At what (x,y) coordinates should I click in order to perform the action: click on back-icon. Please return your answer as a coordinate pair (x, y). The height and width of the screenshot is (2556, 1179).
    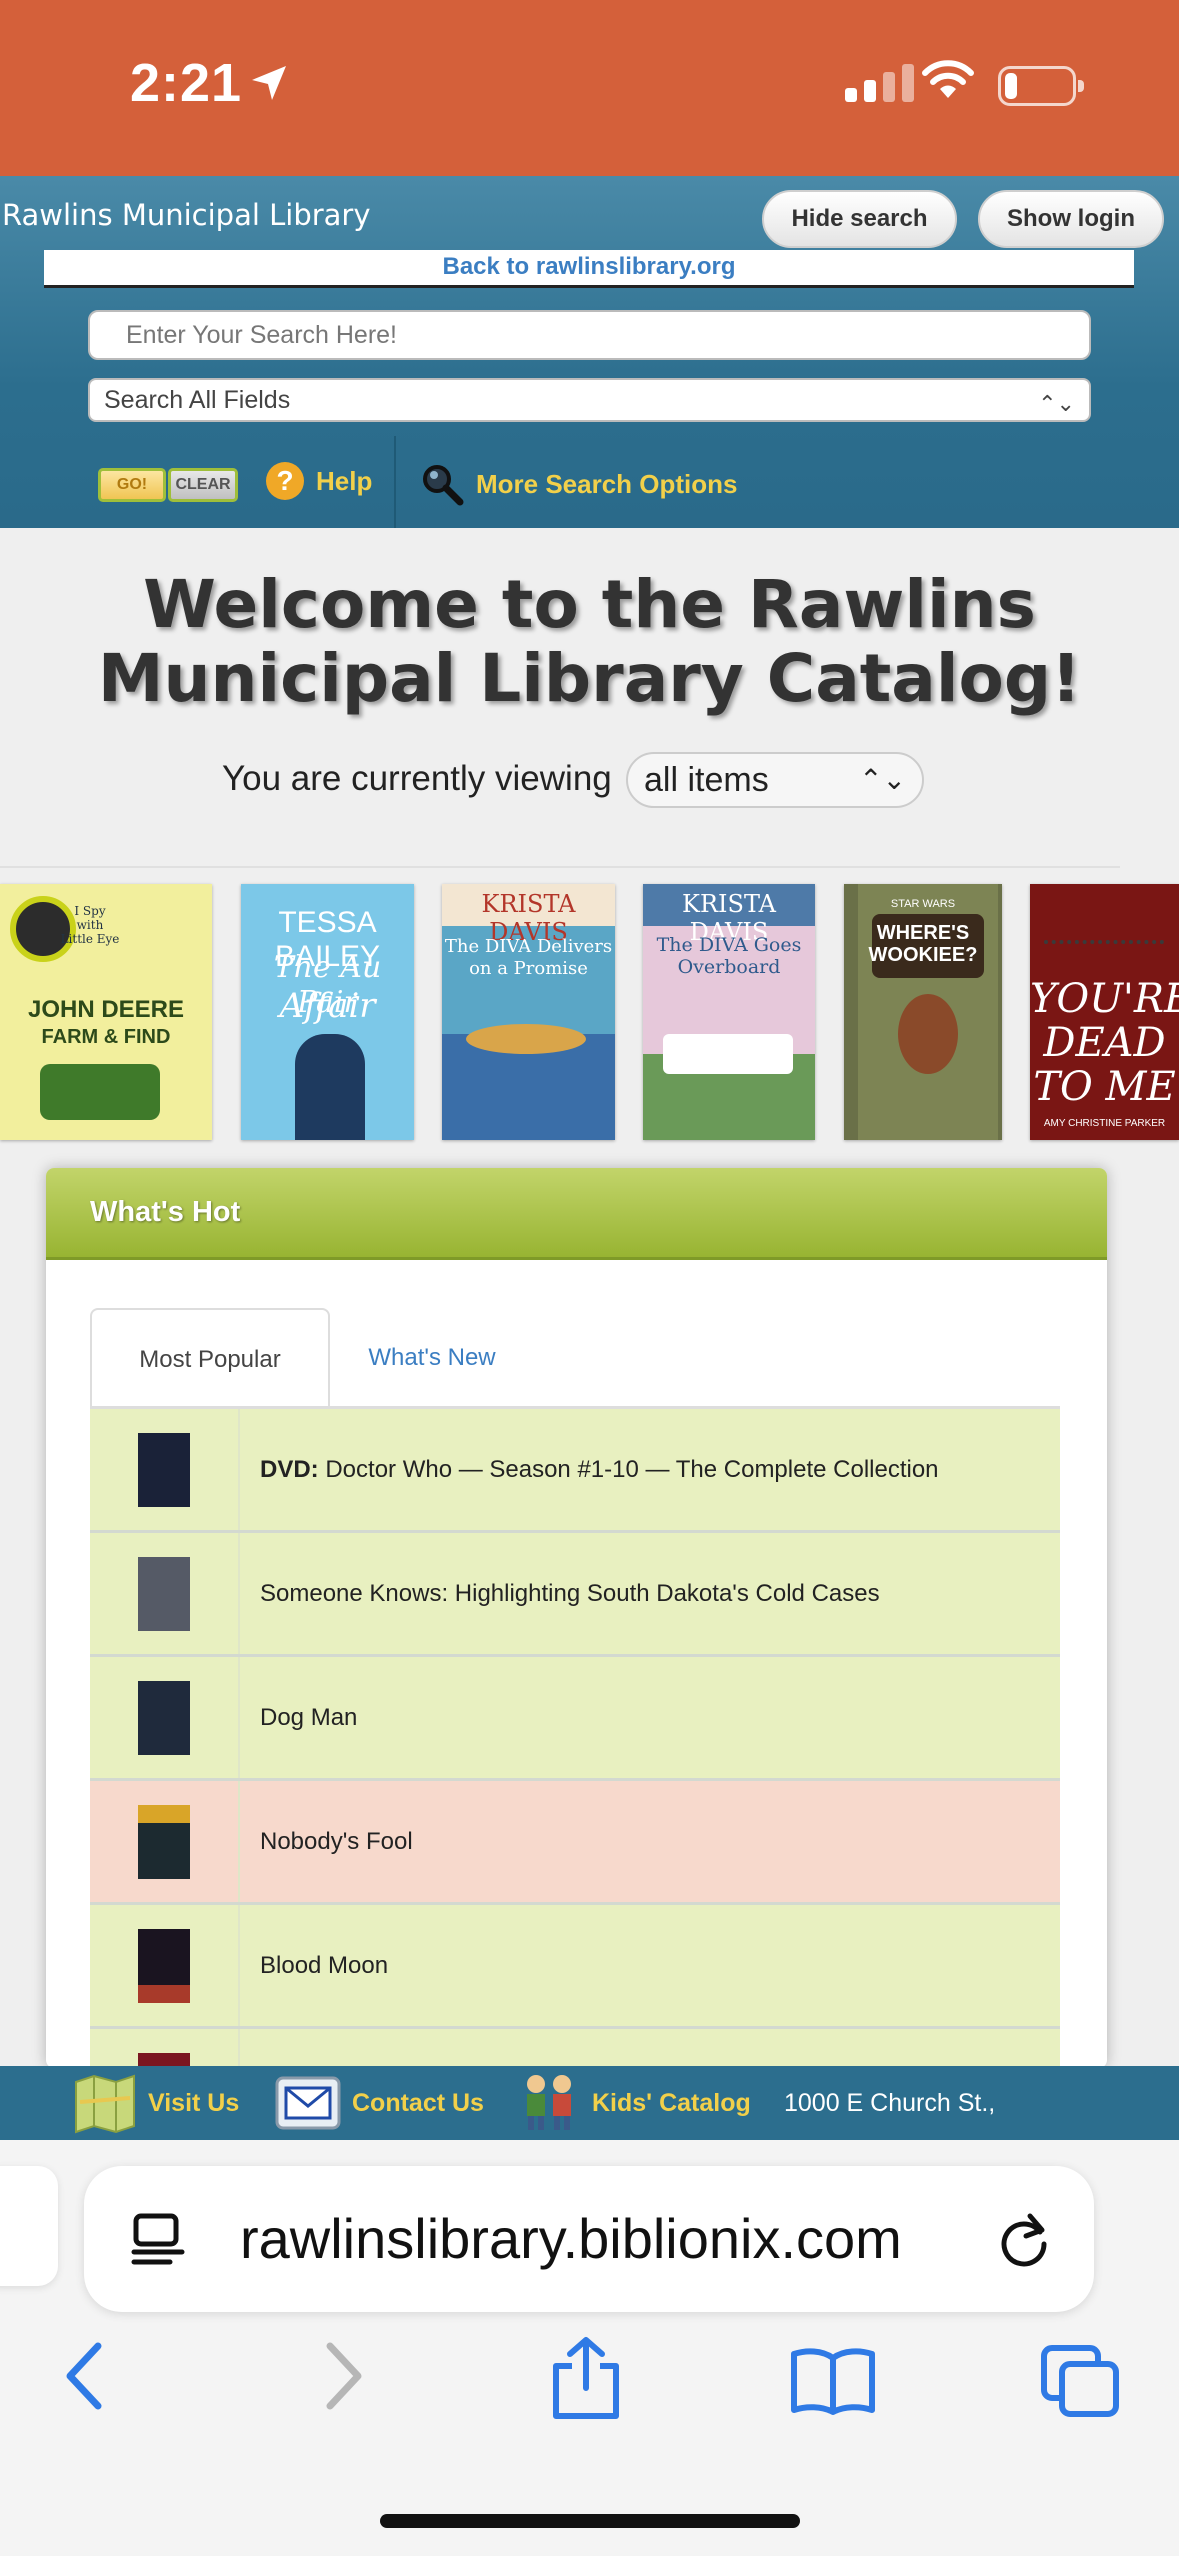
    Looking at the image, I should click on (85, 2376).